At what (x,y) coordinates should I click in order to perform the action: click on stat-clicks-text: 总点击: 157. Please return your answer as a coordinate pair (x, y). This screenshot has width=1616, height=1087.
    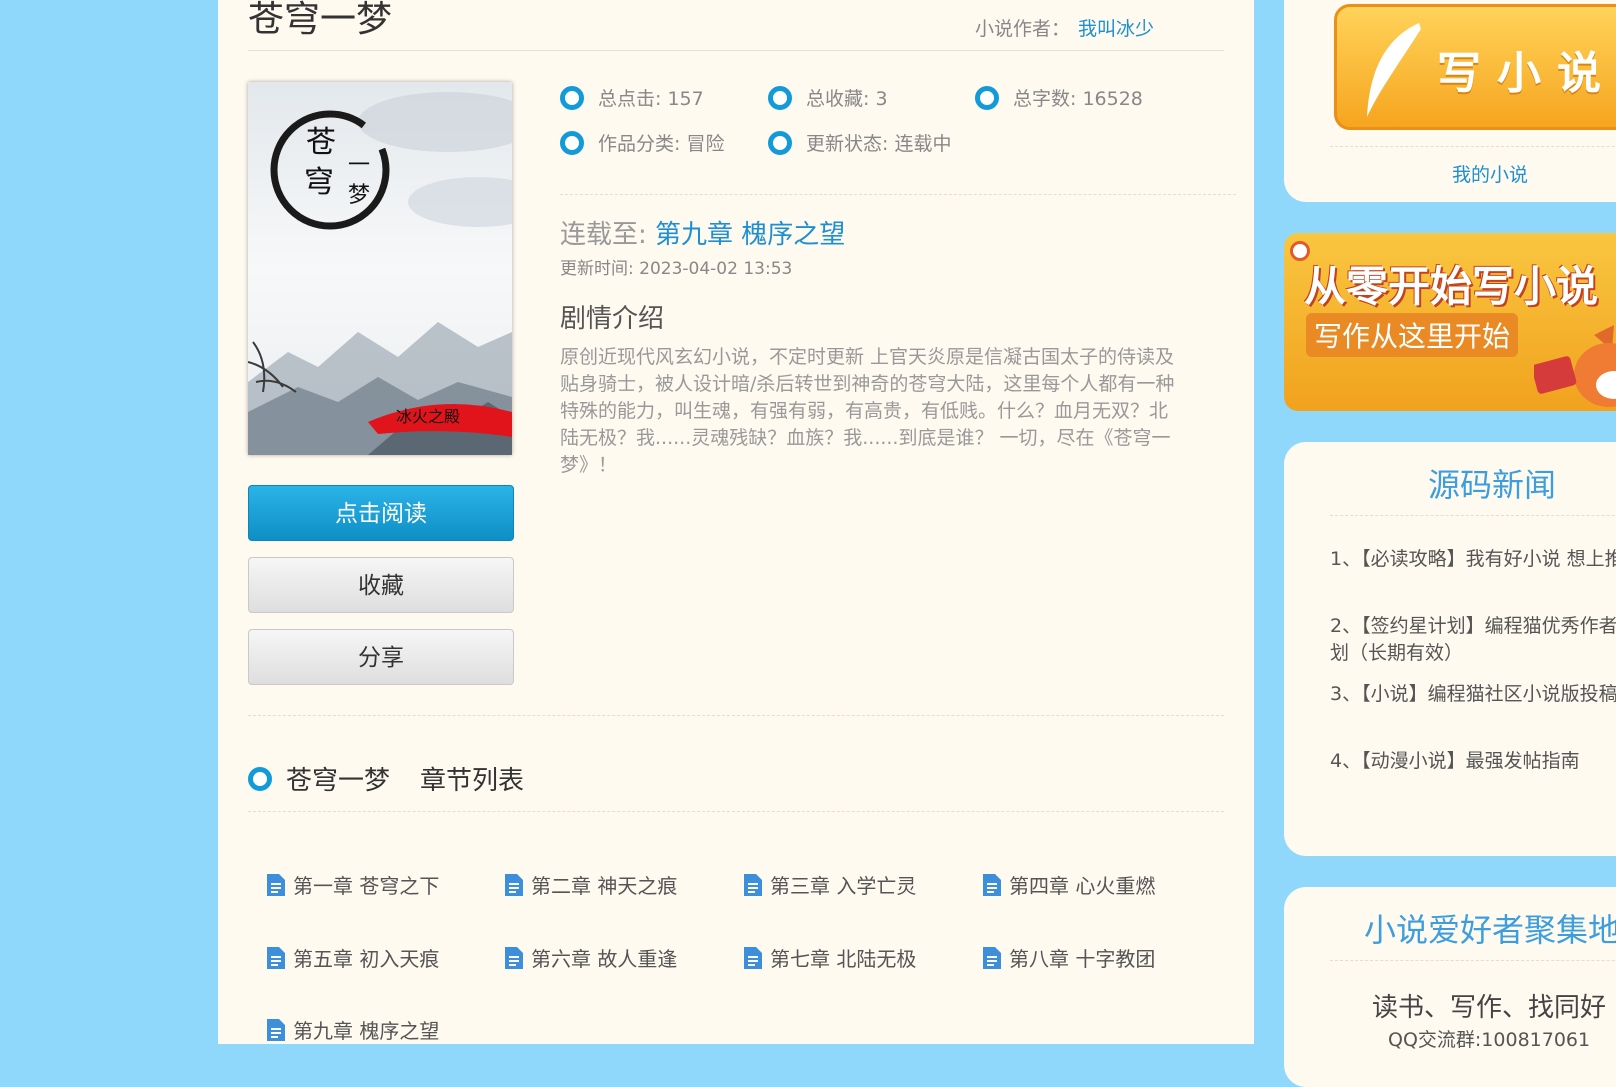
    Looking at the image, I should click on (651, 99).